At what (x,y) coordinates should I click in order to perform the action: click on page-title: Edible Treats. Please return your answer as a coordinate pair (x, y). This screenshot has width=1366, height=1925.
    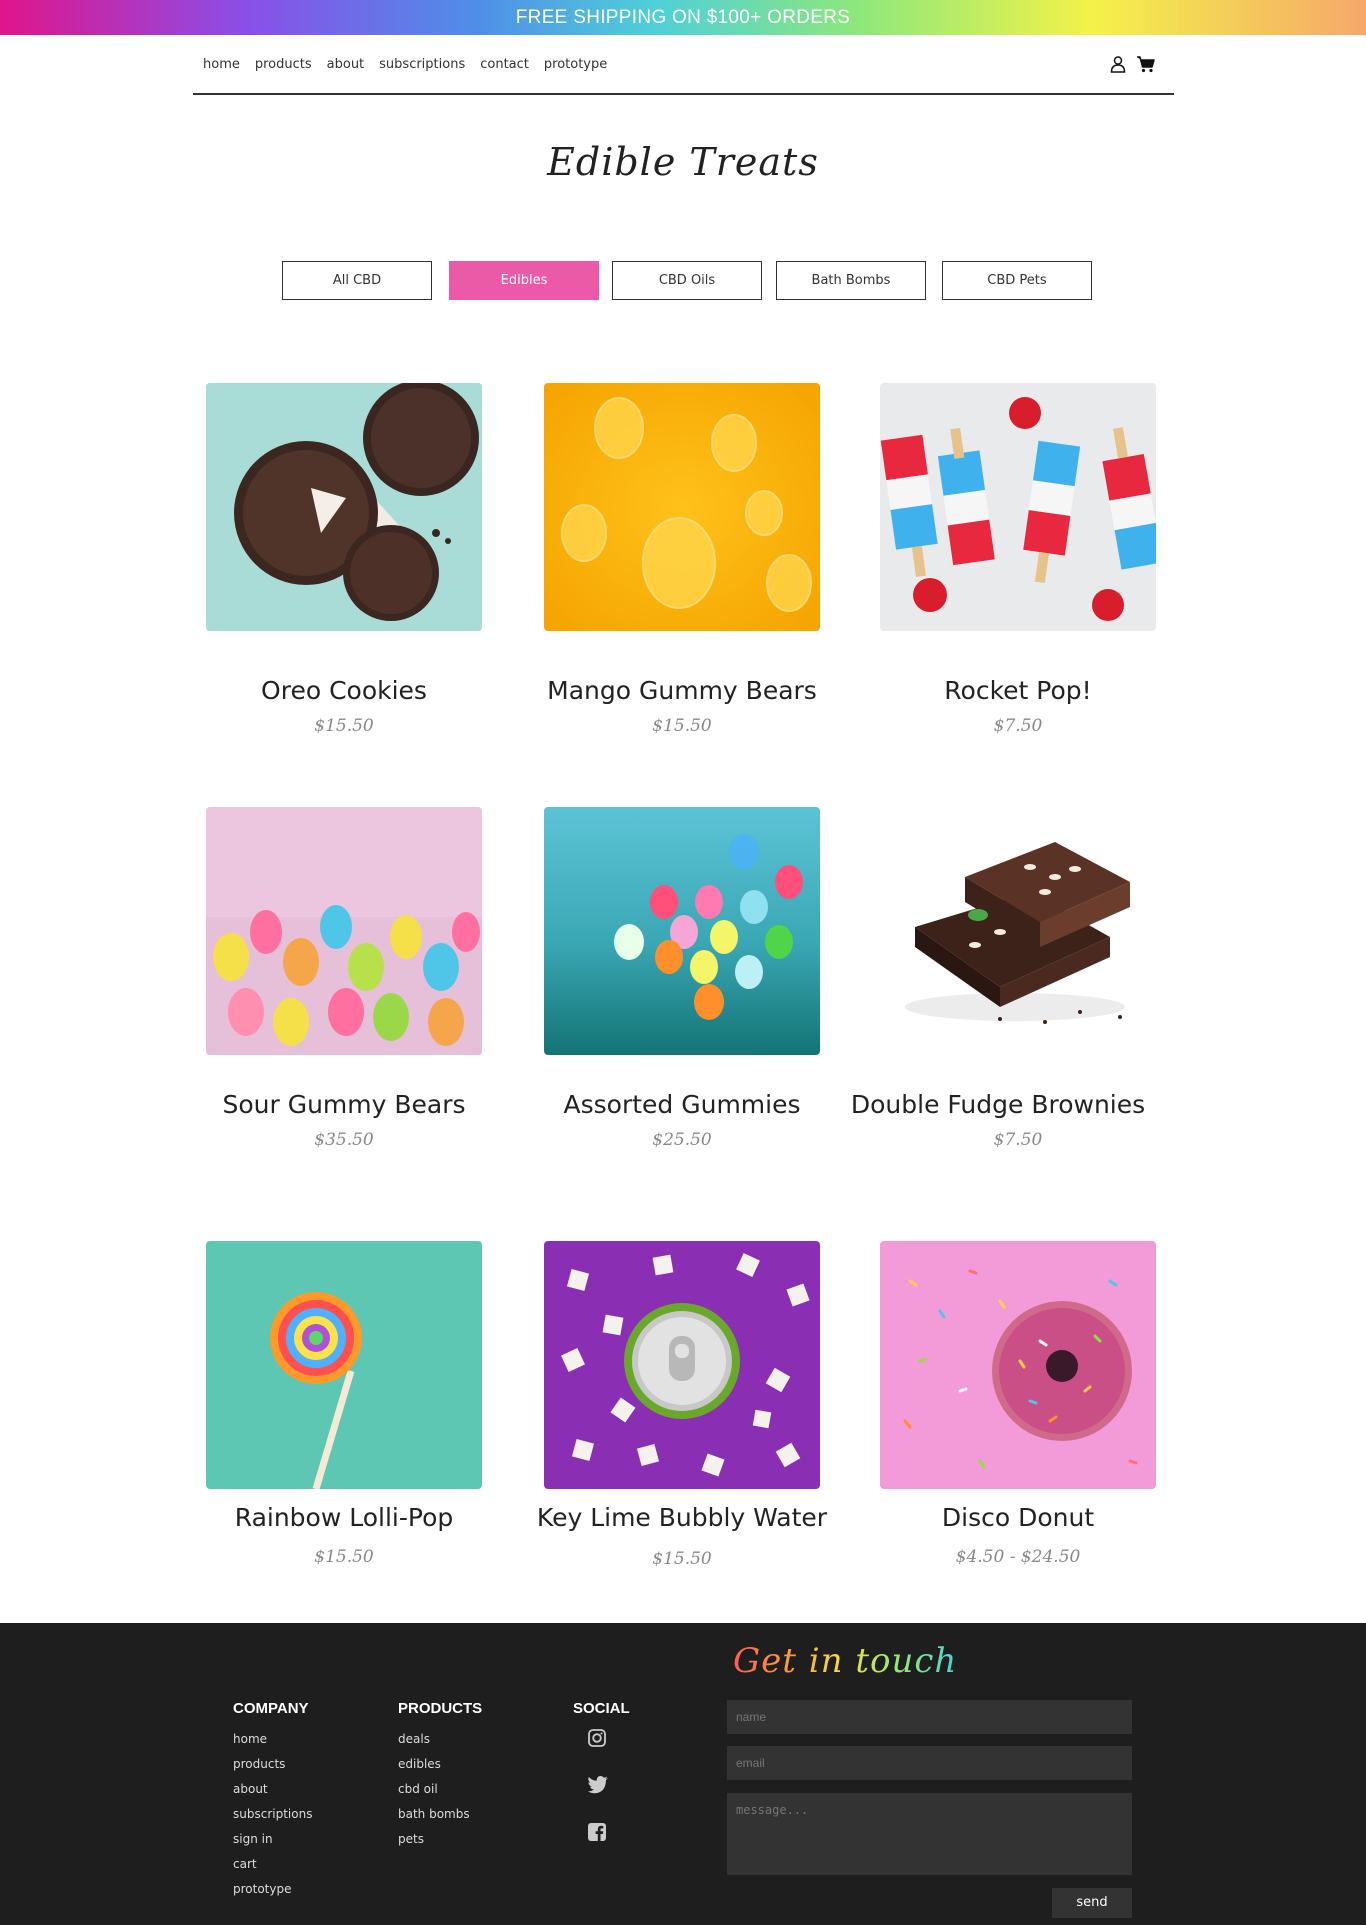
    Looking at the image, I should click on (683, 162).